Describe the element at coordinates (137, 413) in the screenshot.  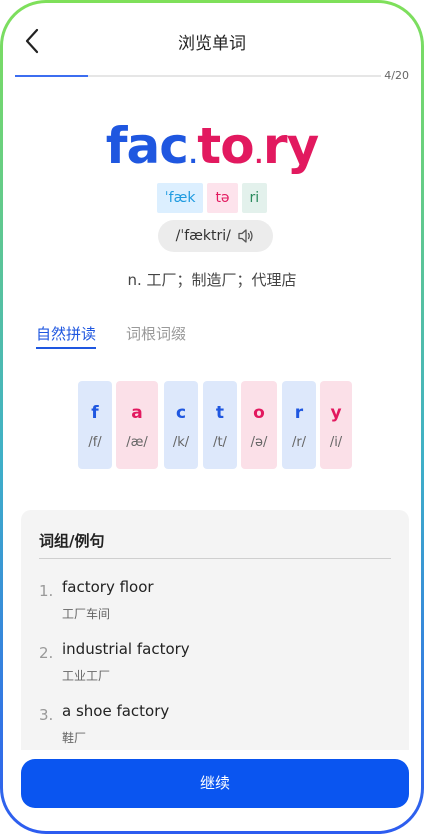
I see `letter: a` at that location.